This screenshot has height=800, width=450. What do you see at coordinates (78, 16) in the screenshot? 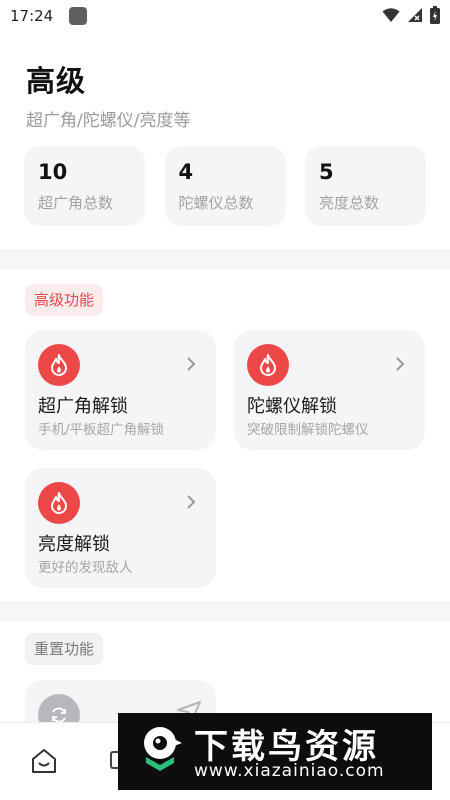
I see `app-notification-icon` at bounding box center [78, 16].